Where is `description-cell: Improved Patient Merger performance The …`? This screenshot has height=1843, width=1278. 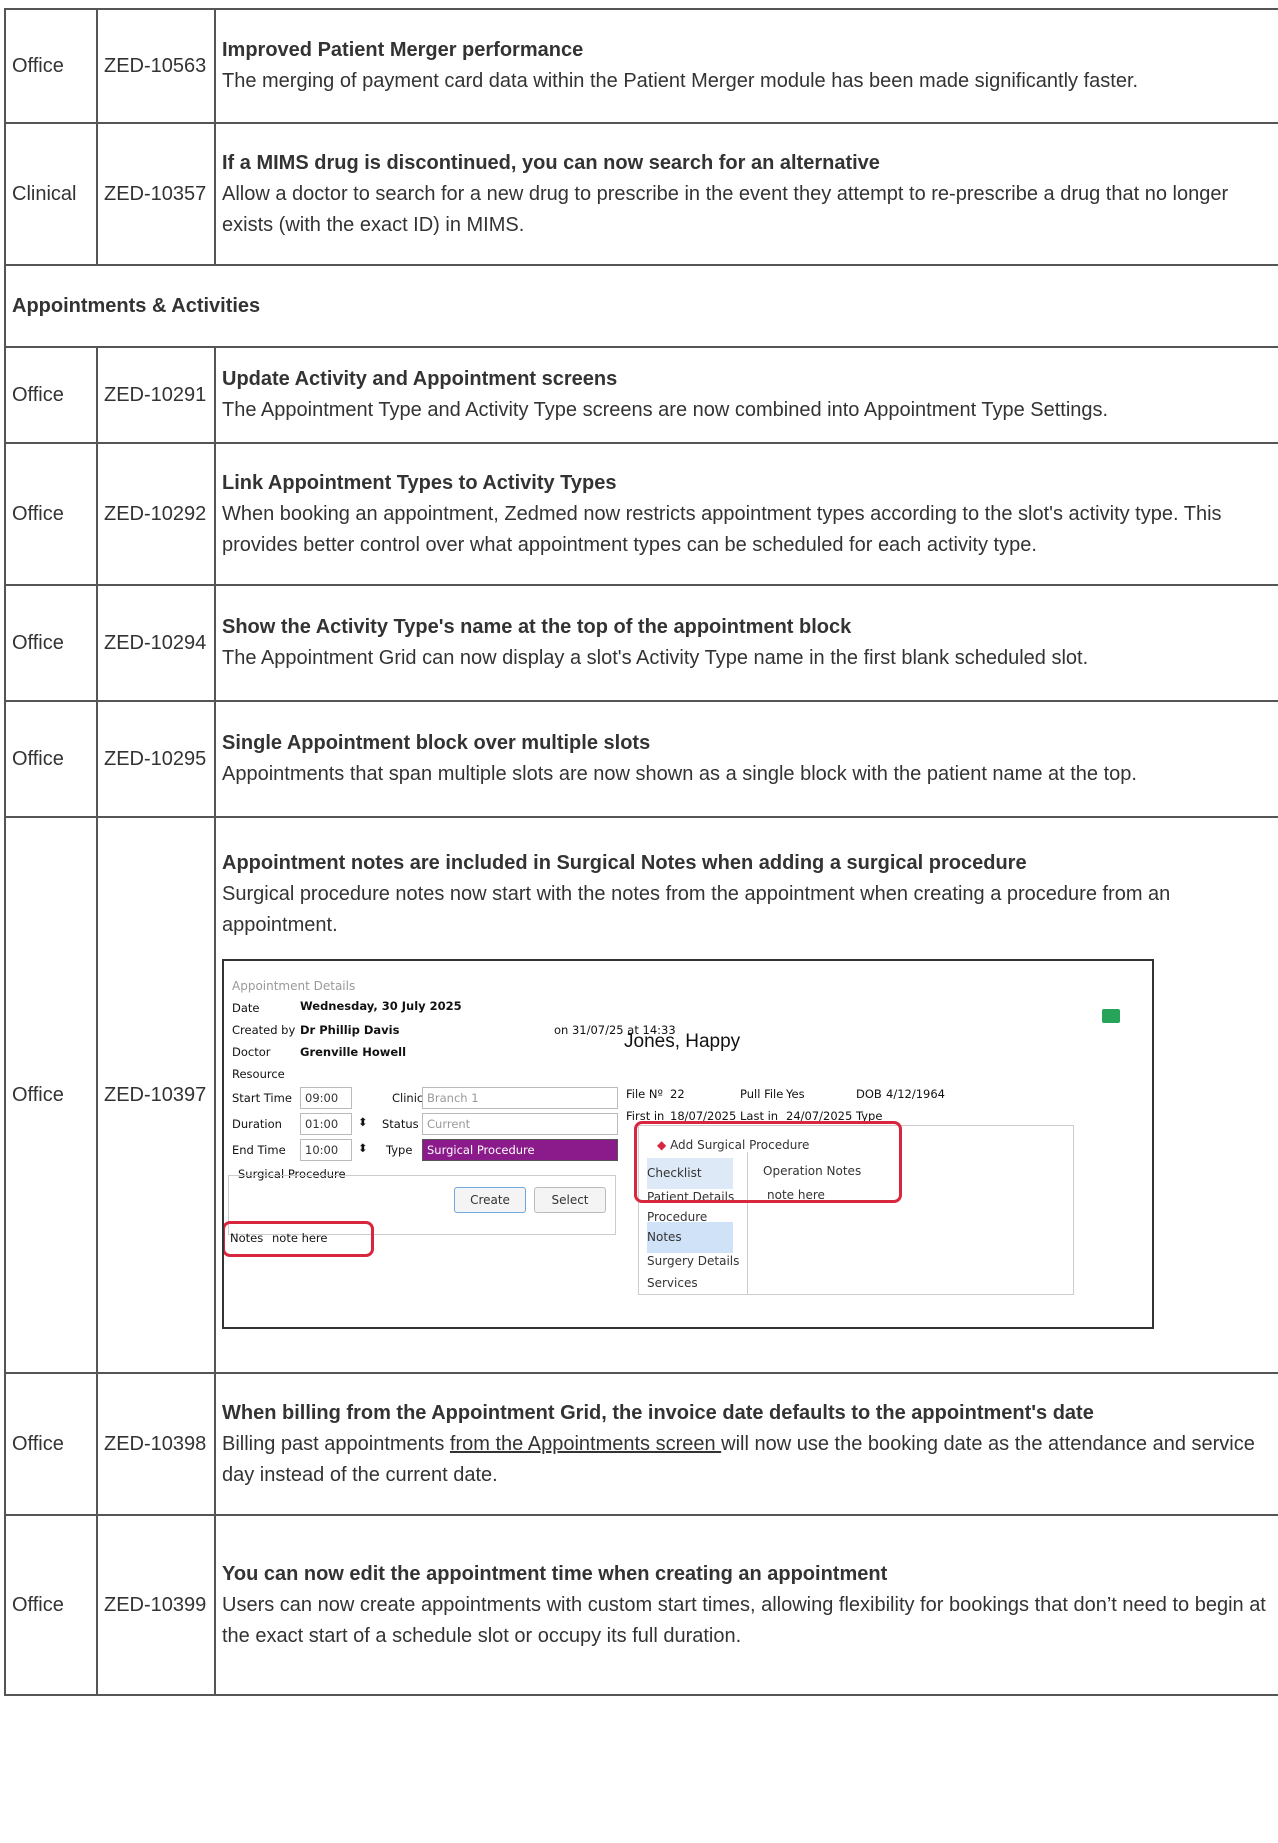
description-cell: Improved Patient Merger performance The … is located at coordinates (746, 66).